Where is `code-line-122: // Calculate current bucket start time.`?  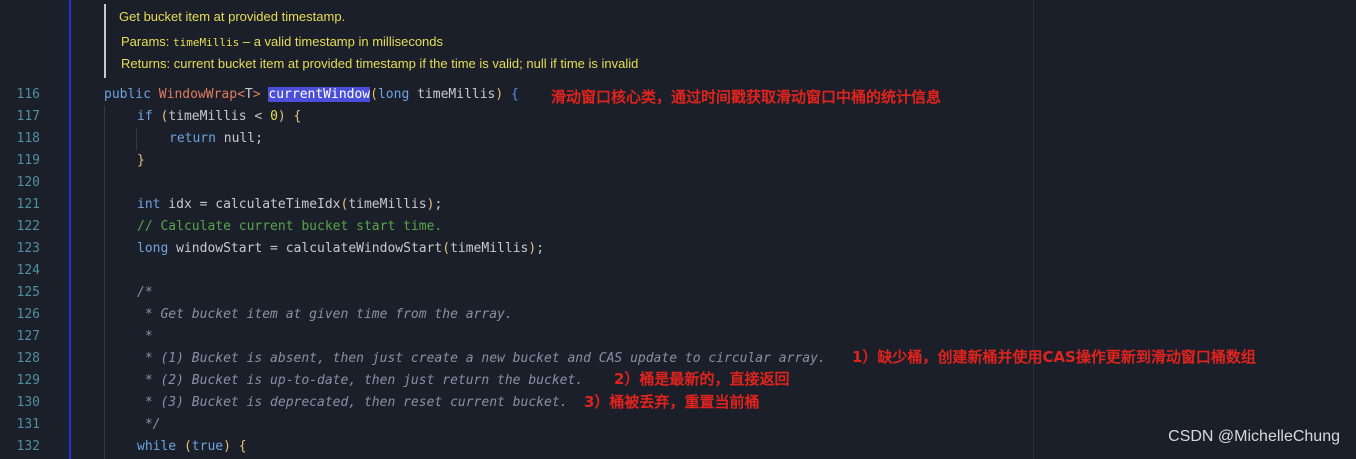 code-line-122: // Calculate current bucket start time. is located at coordinates (289, 227).